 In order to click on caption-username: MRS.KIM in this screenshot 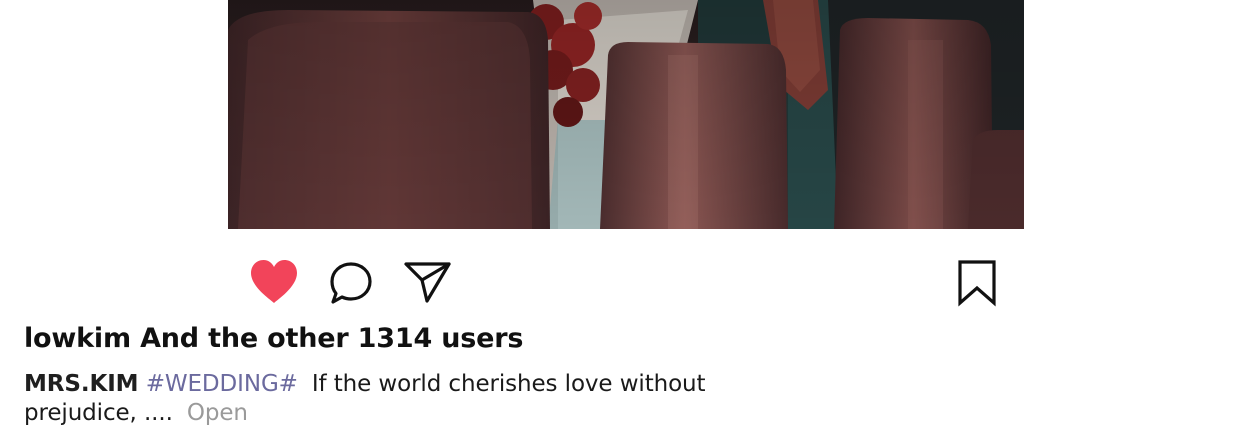, I will do `click(81, 384)`.